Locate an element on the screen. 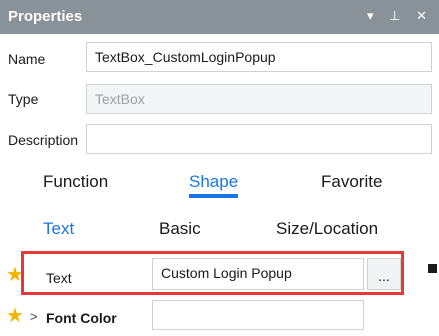 This screenshot has width=439, height=336. panel-controls-icons: ▾ ⊥ ✕ is located at coordinates (400, 15).